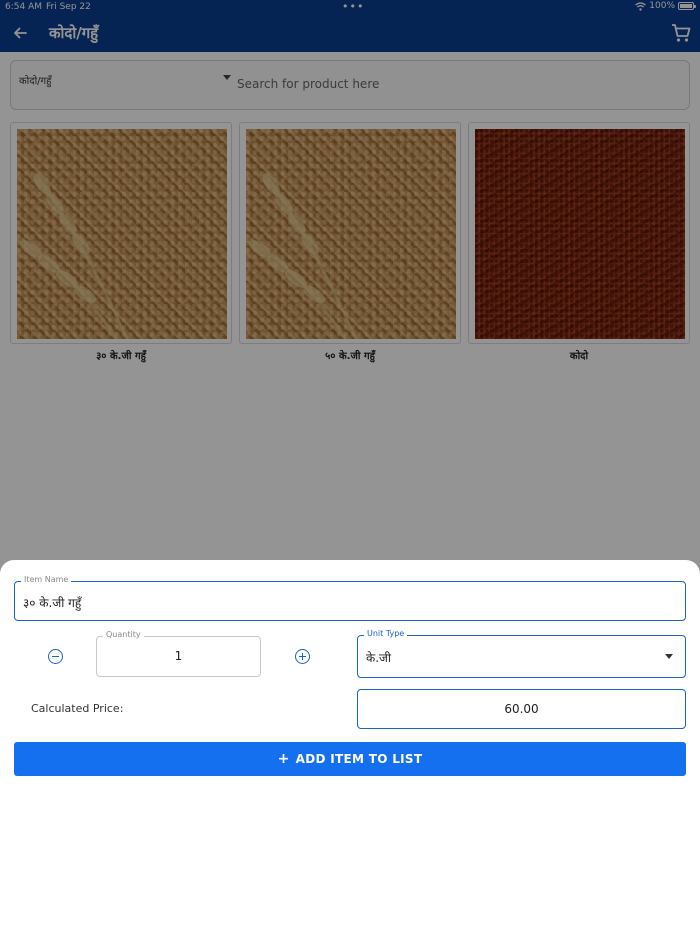 Image resolution: width=700 pixels, height=934 pixels. What do you see at coordinates (386, 633) in the screenshot?
I see `unit-type-label: Unit Type` at bounding box center [386, 633].